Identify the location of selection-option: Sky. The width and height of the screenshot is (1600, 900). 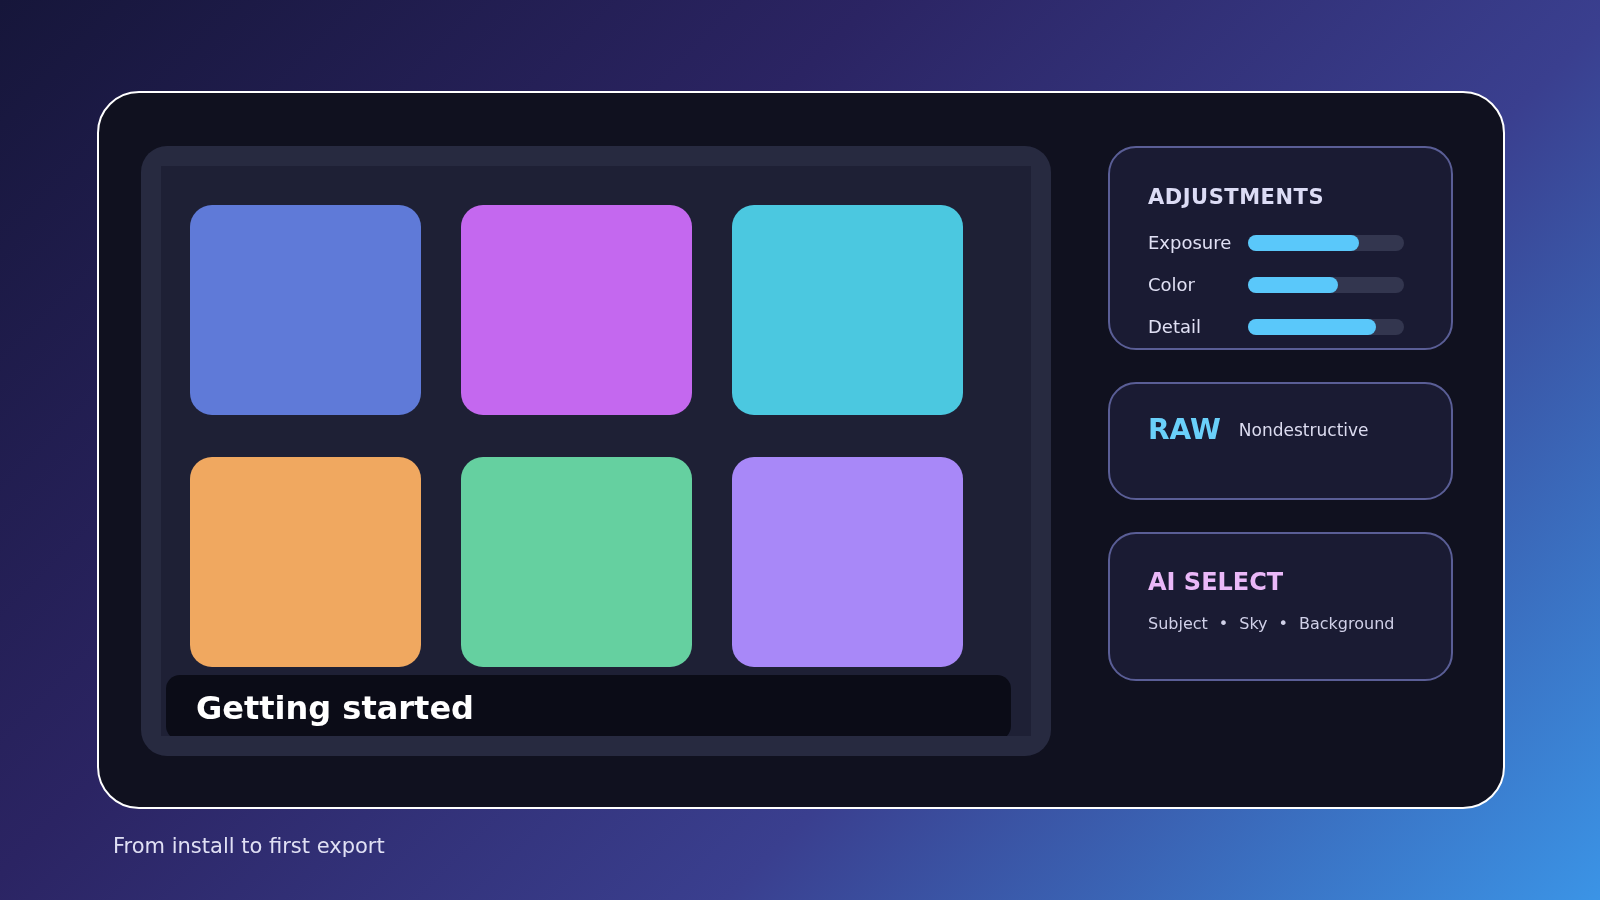
(1253, 624).